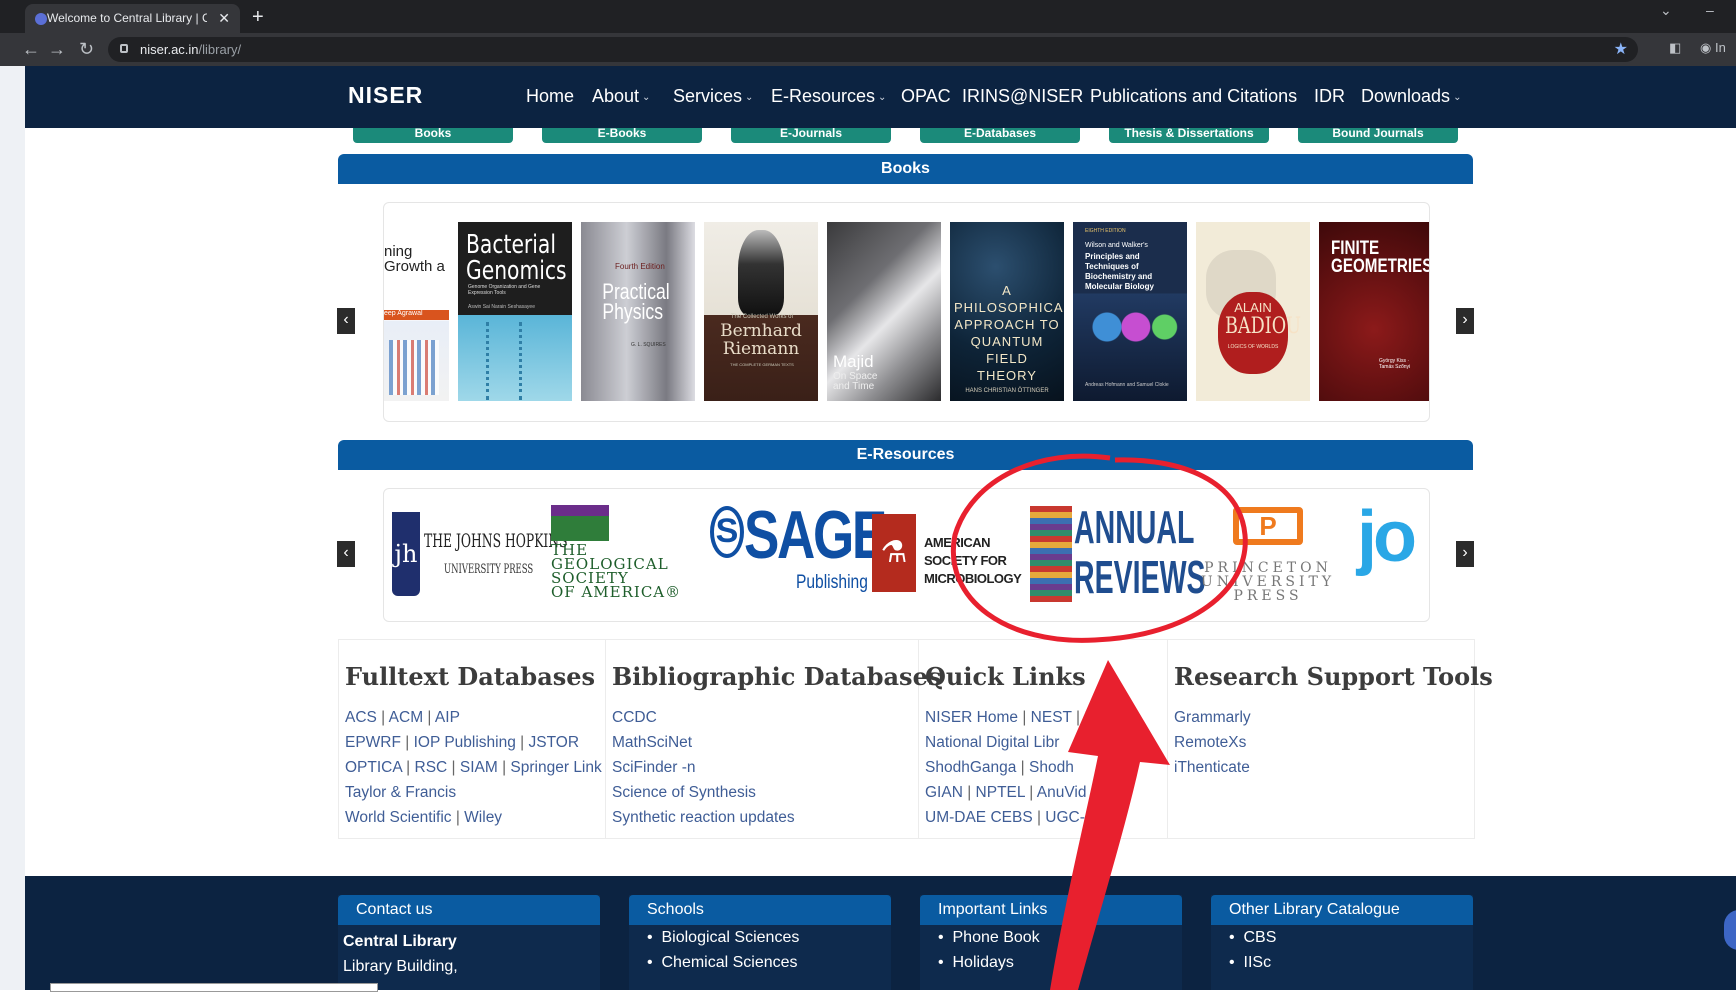 This screenshot has height=992, width=1736. I want to click on annotation-circle, so click(1099, 548).